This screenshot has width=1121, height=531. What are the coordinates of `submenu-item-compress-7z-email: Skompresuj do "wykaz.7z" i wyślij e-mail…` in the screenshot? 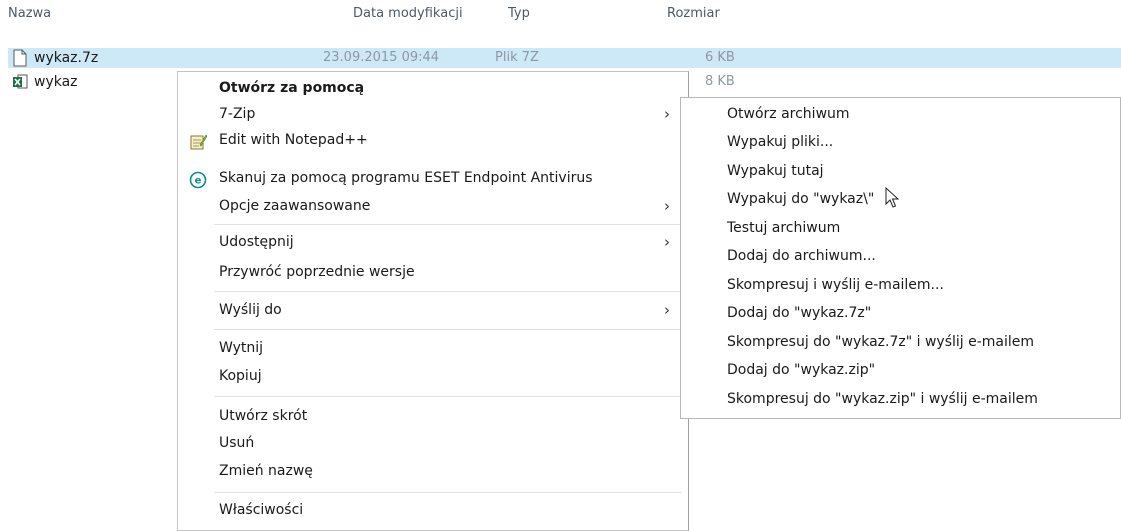 It's located at (900, 343).